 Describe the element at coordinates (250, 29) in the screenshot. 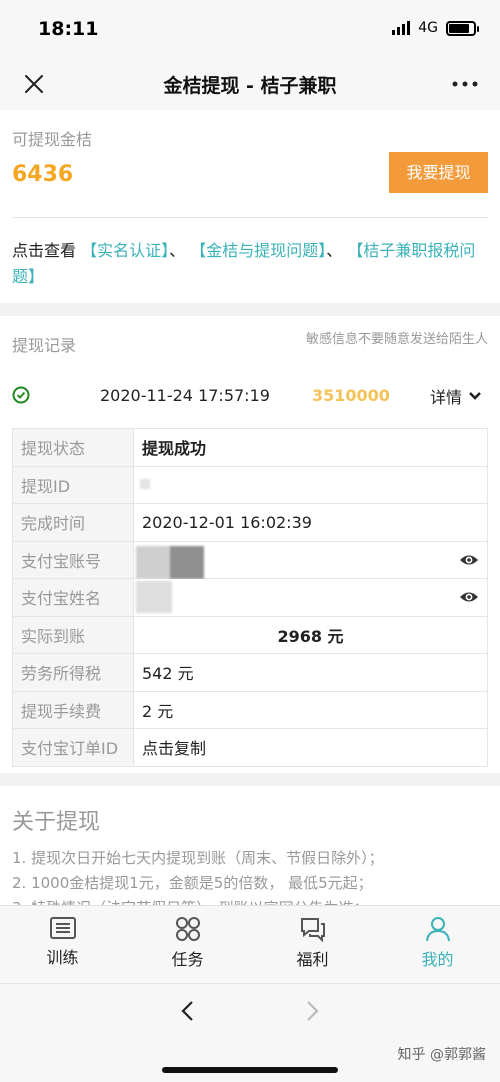

I see `status-bar: 18:11 4G` at that location.